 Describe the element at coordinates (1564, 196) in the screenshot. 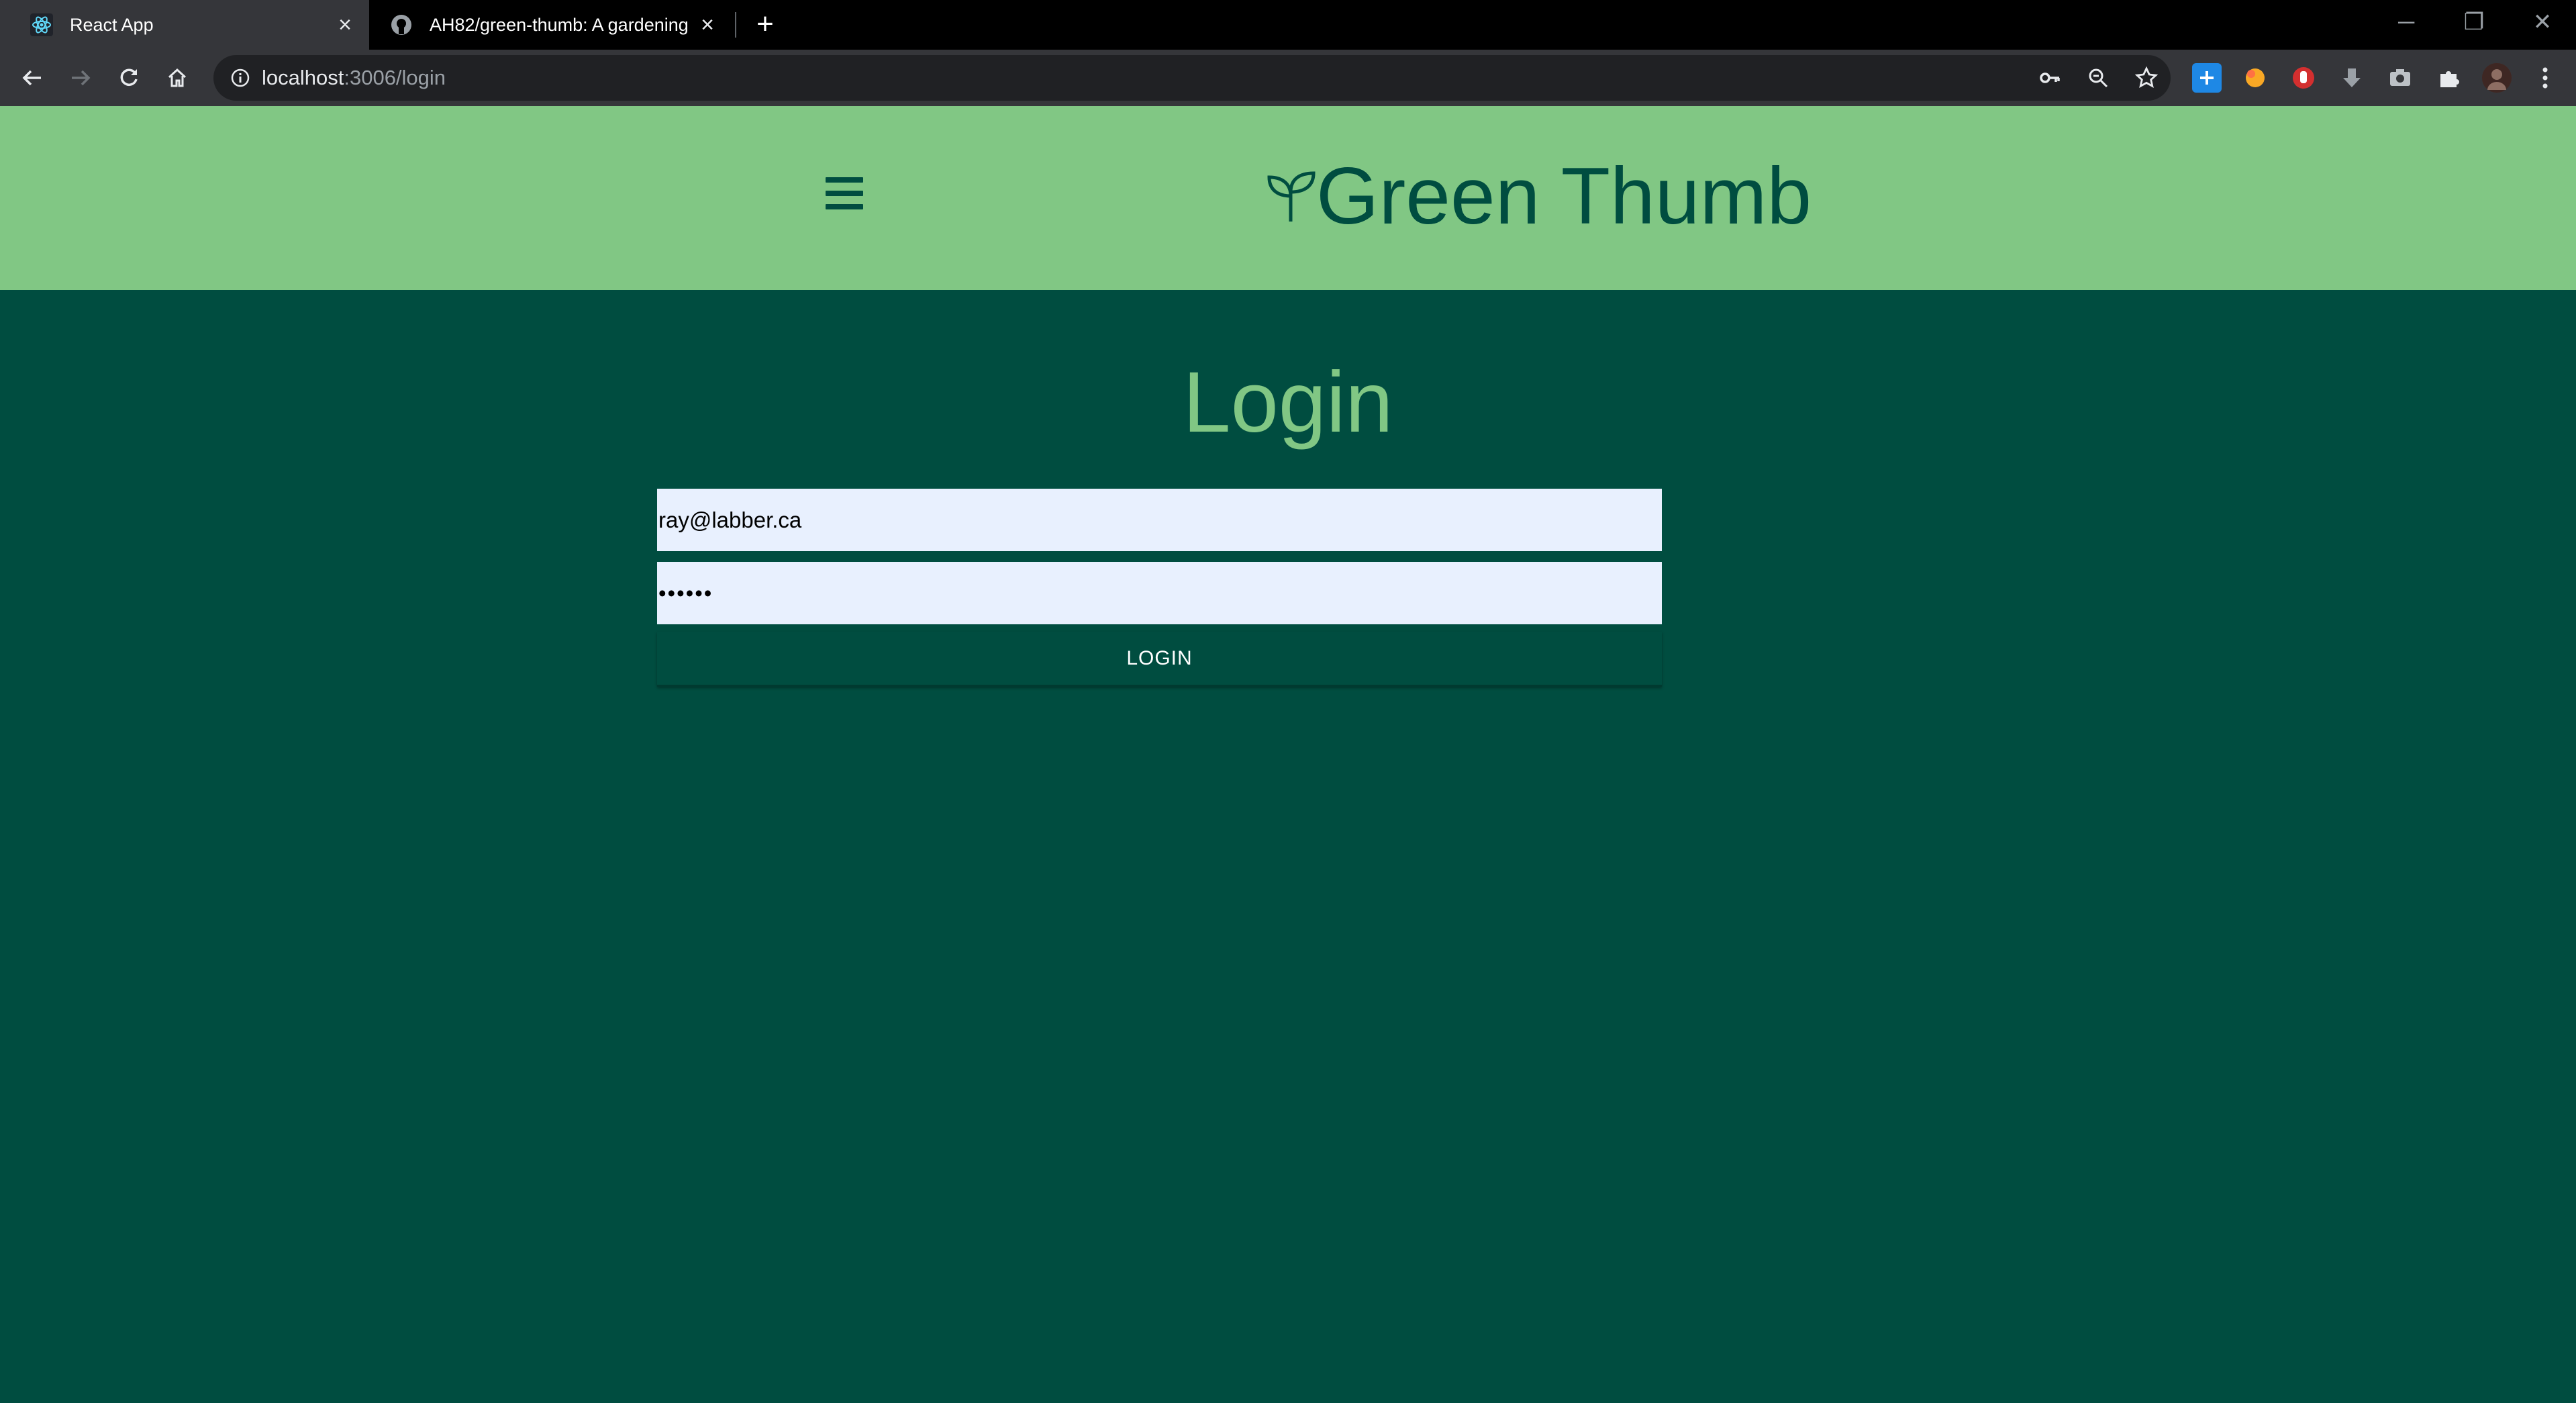

I see `brand-name: Green Thumb` at that location.